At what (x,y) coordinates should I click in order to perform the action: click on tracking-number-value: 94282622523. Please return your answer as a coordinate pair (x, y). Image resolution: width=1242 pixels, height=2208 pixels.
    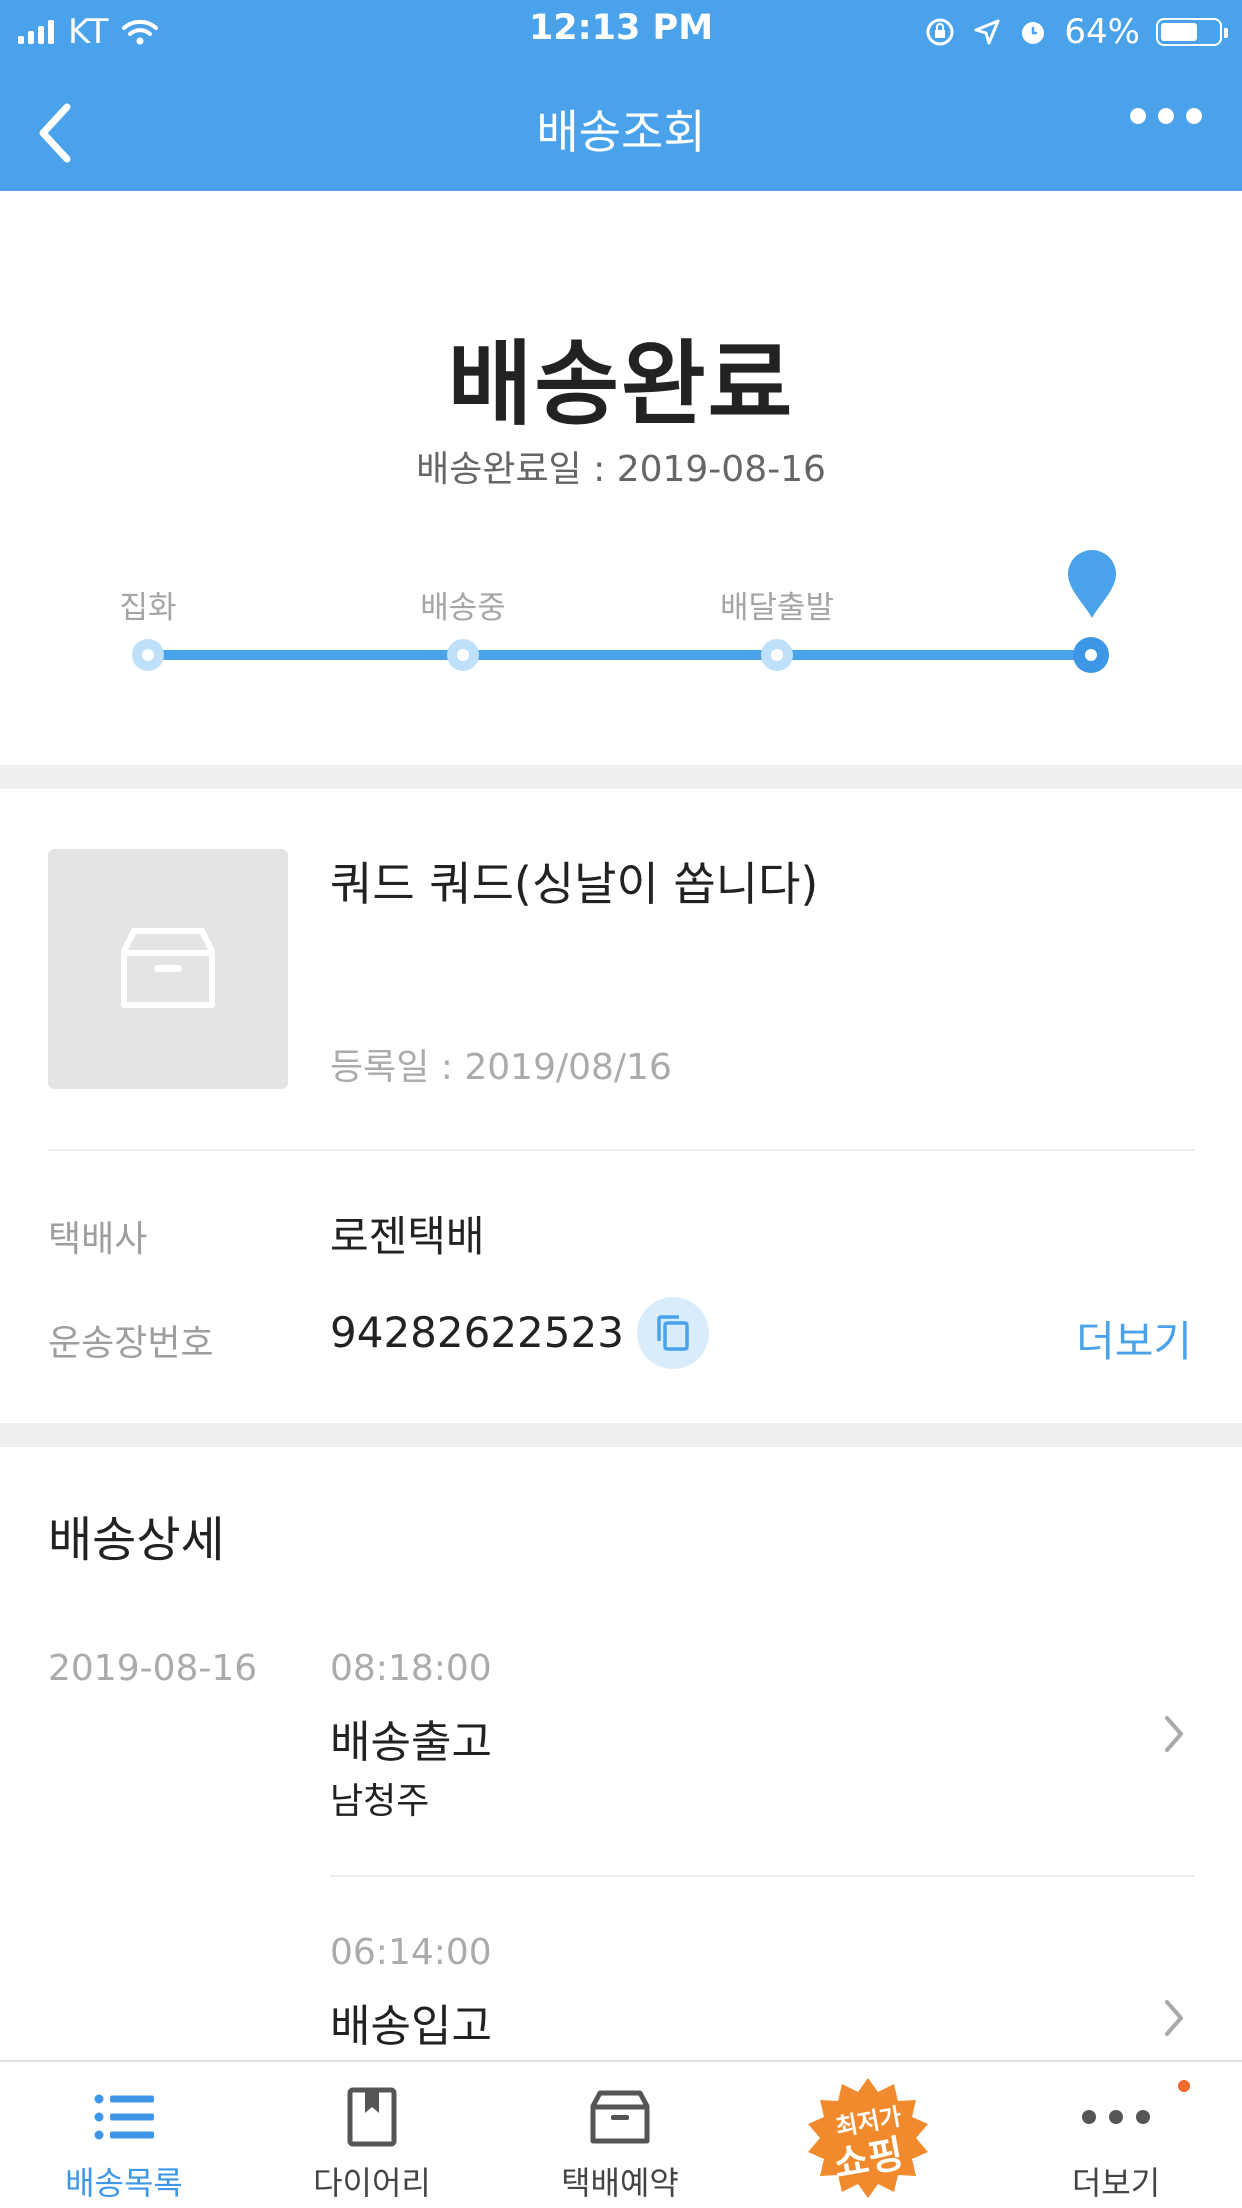
    Looking at the image, I should click on (477, 1332).